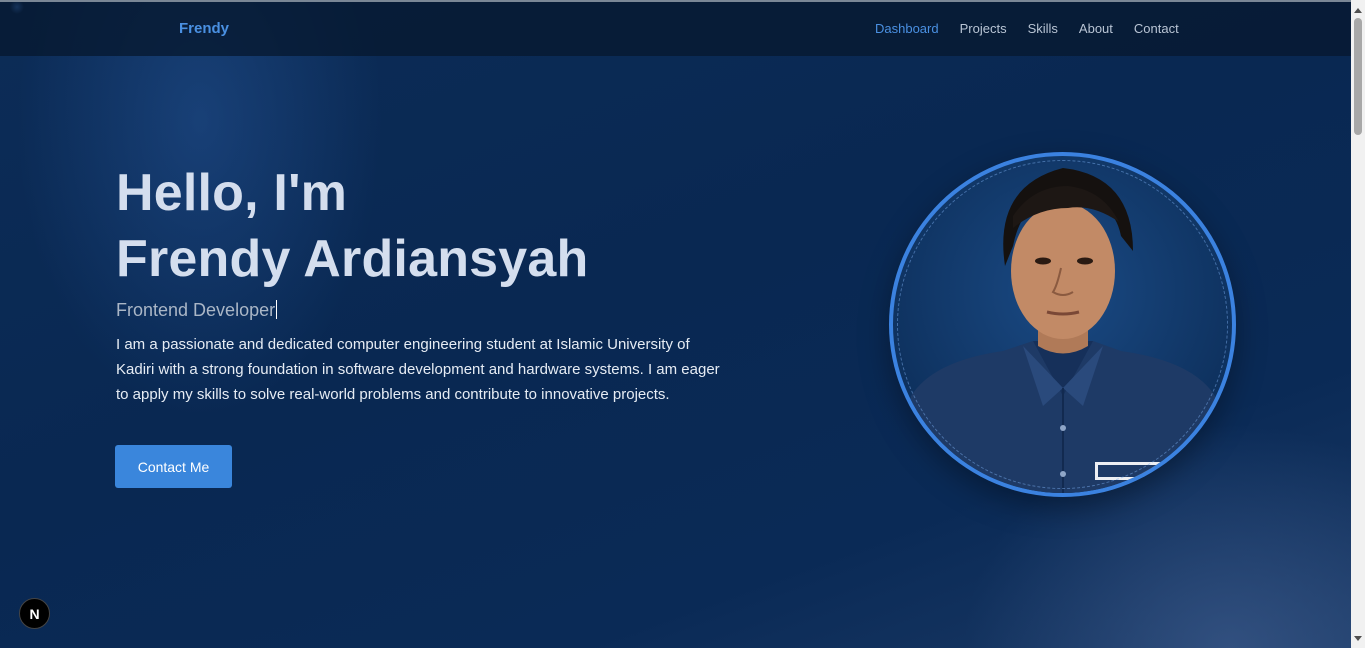 The height and width of the screenshot is (648, 1365). I want to click on nextjs-dev-indicator: N, so click(34, 613).